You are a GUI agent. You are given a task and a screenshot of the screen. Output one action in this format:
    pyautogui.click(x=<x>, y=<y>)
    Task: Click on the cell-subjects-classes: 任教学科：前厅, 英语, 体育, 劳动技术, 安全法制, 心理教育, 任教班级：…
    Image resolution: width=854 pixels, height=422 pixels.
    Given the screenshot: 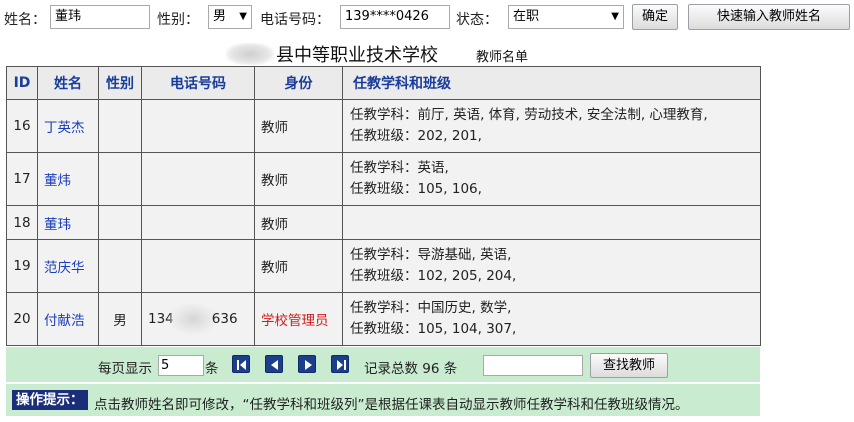 What is the action you would take?
    pyautogui.click(x=551, y=126)
    